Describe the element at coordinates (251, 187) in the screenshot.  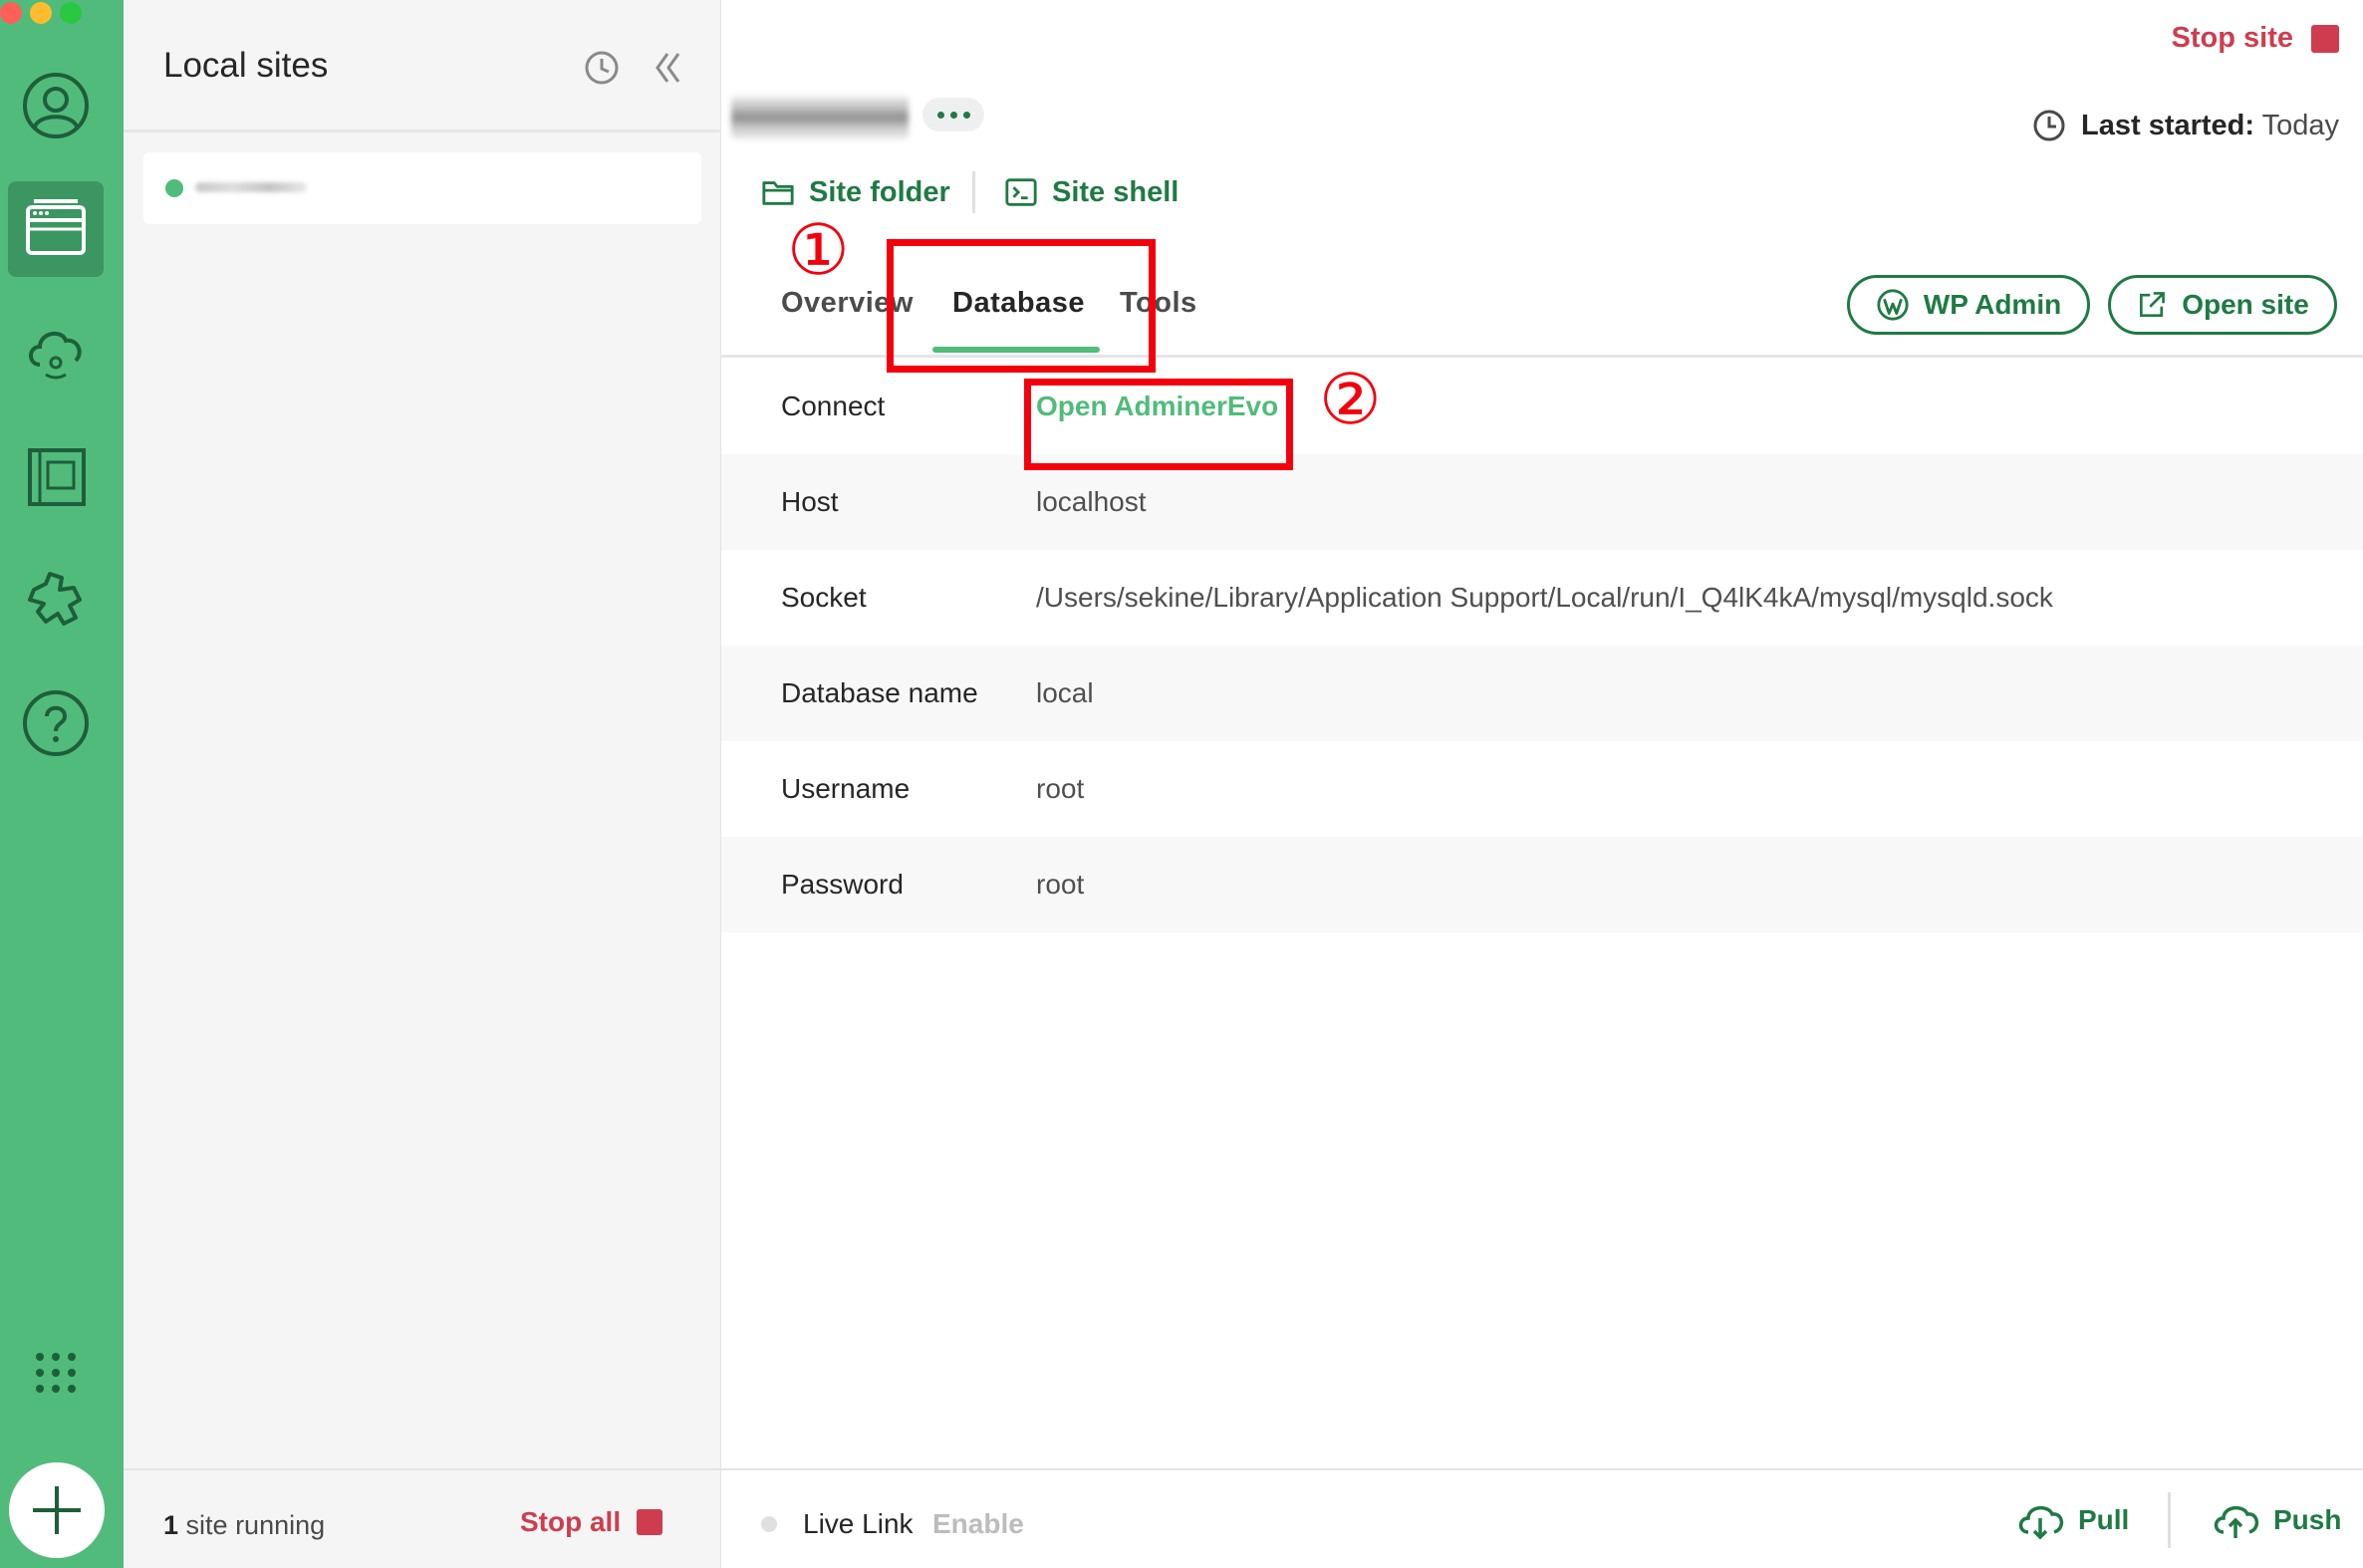
I see `site-name-redacted` at that location.